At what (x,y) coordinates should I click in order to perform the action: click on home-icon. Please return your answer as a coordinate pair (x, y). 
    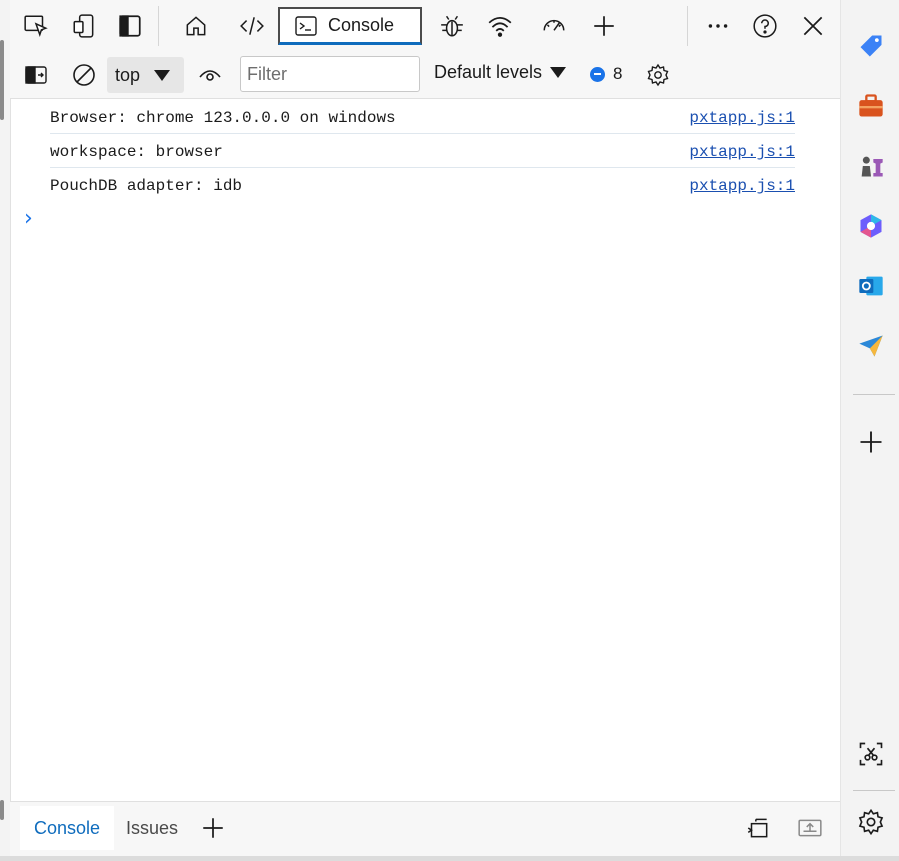
    Looking at the image, I should click on (196, 26).